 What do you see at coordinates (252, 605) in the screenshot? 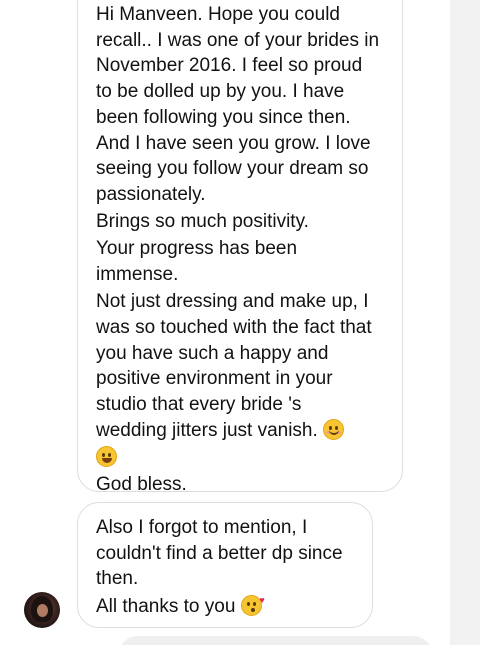
I see `face-blowing-a-kiss-icon: ♥` at bounding box center [252, 605].